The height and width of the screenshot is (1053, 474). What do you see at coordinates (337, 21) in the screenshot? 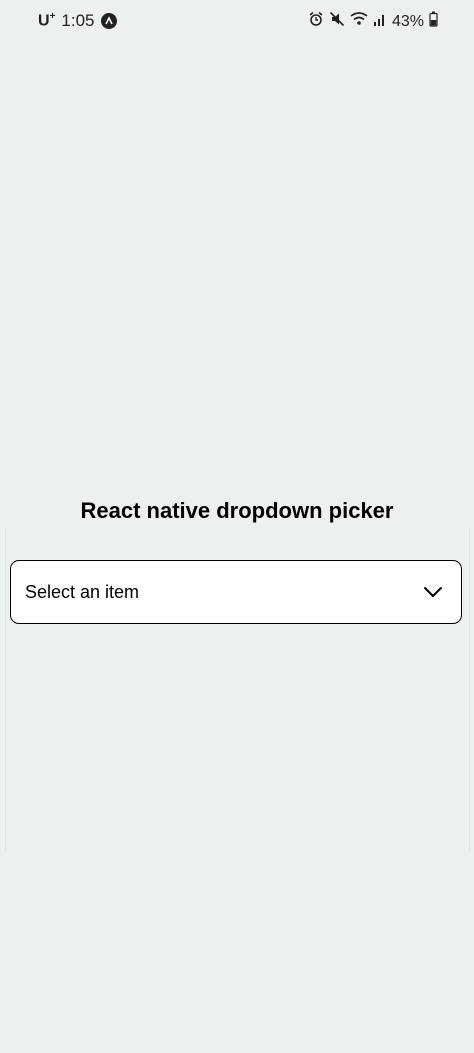
I see `mute-icon` at bounding box center [337, 21].